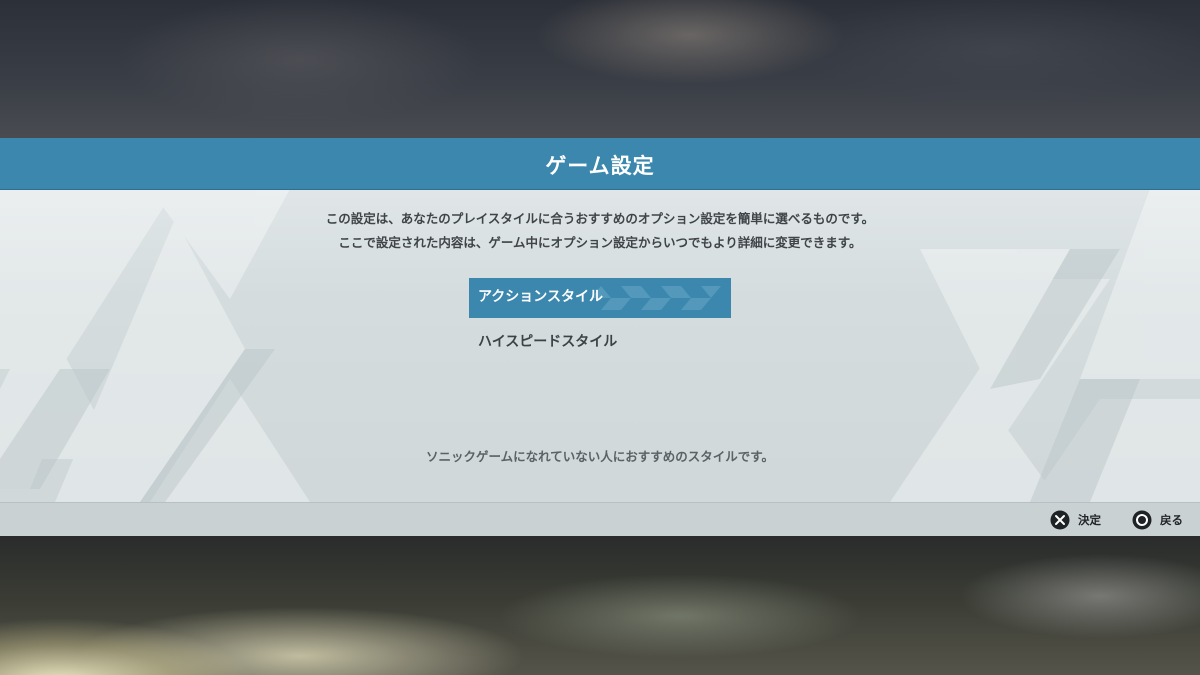 This screenshot has height=675, width=1200. I want to click on circle-button-icon, so click(1142, 520).